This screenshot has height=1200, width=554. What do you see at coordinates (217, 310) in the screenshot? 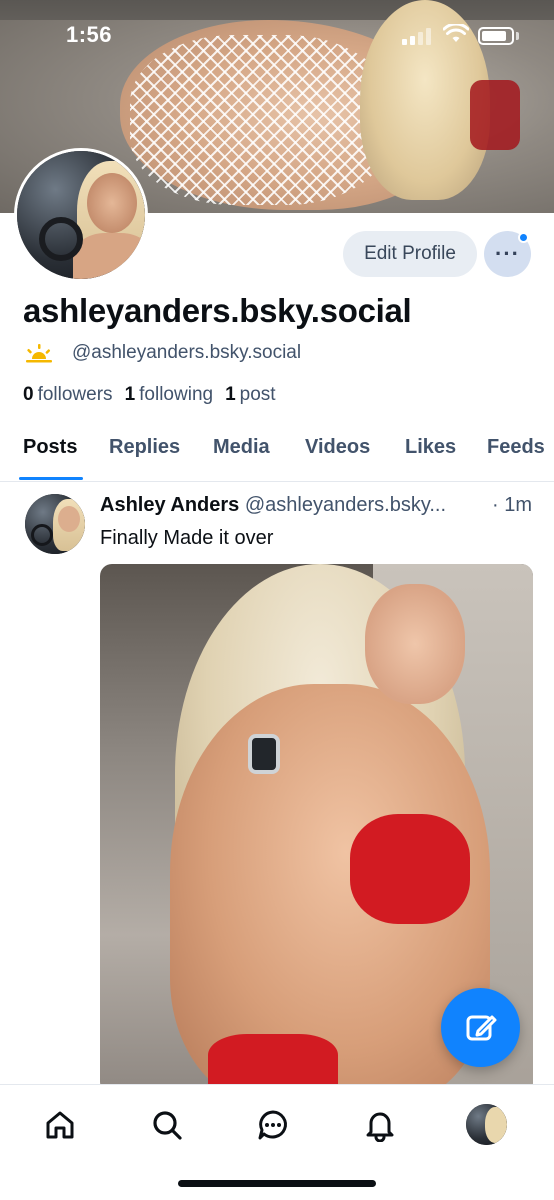
I see `profile-display-name: ashleyanders.bsky.social` at bounding box center [217, 310].